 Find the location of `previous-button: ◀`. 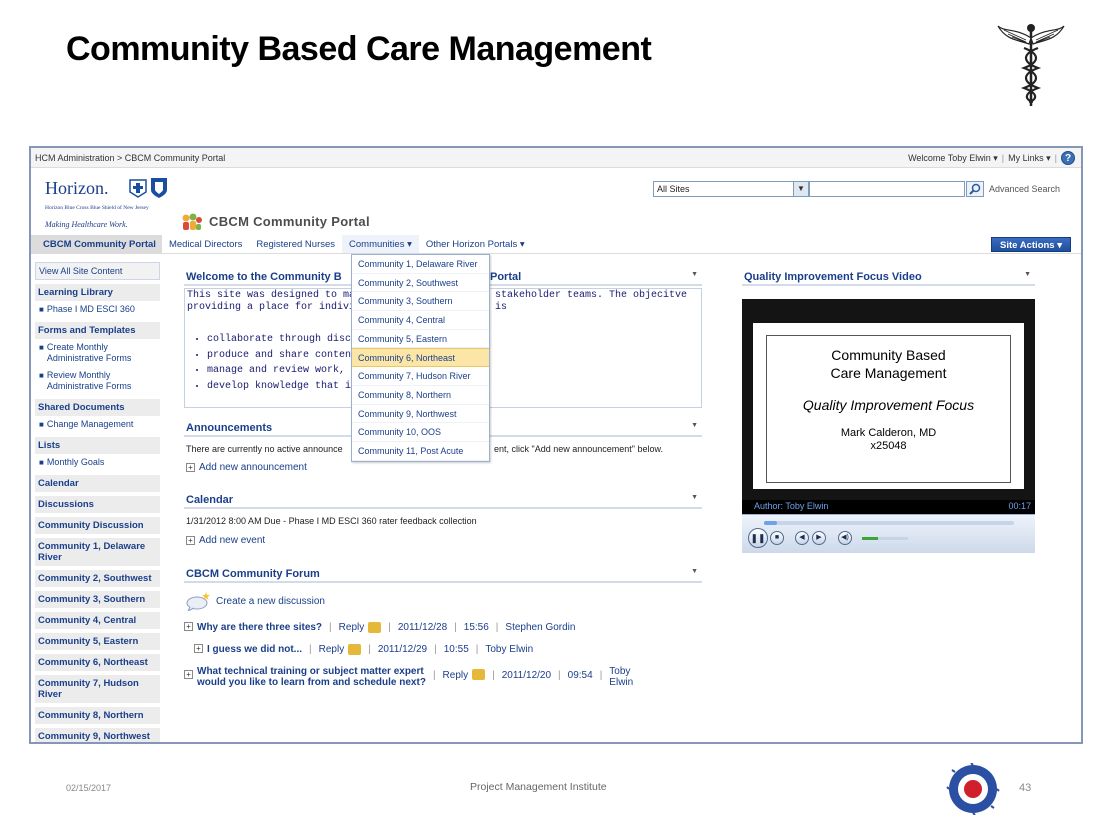

previous-button: ◀ is located at coordinates (802, 538).